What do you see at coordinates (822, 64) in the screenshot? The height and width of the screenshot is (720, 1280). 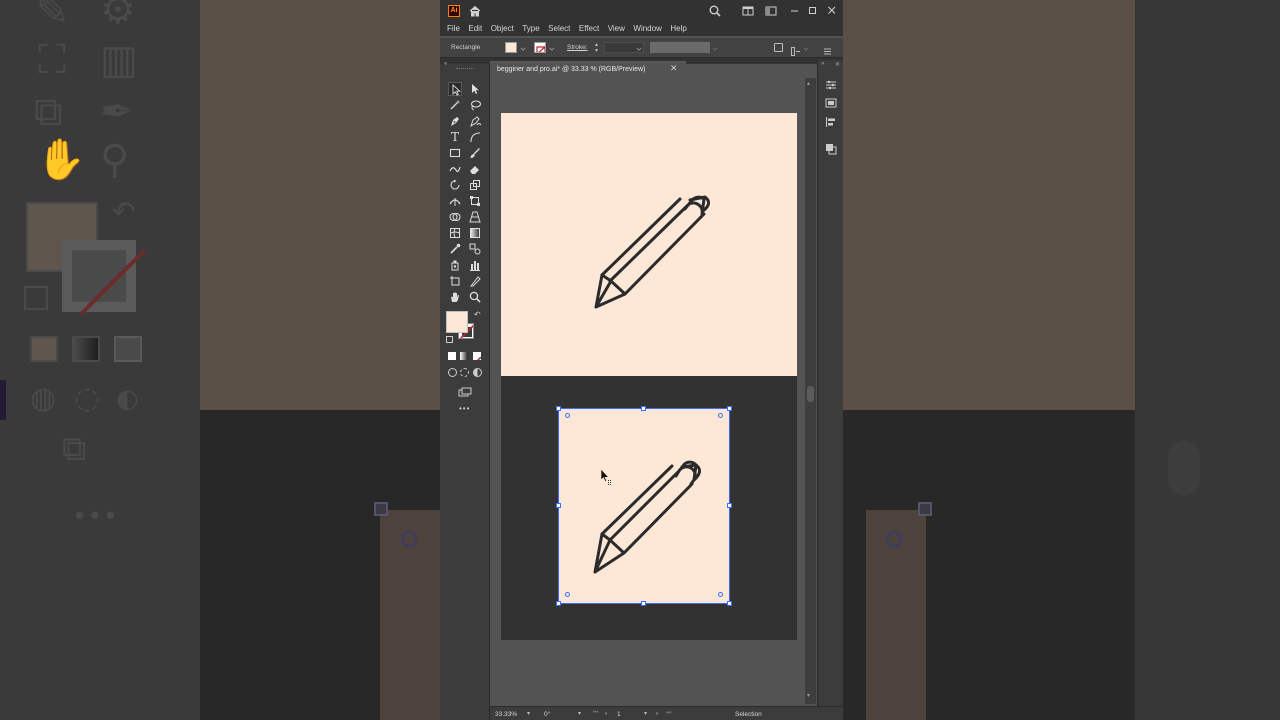 I see `expand-panels-icon: »` at bounding box center [822, 64].